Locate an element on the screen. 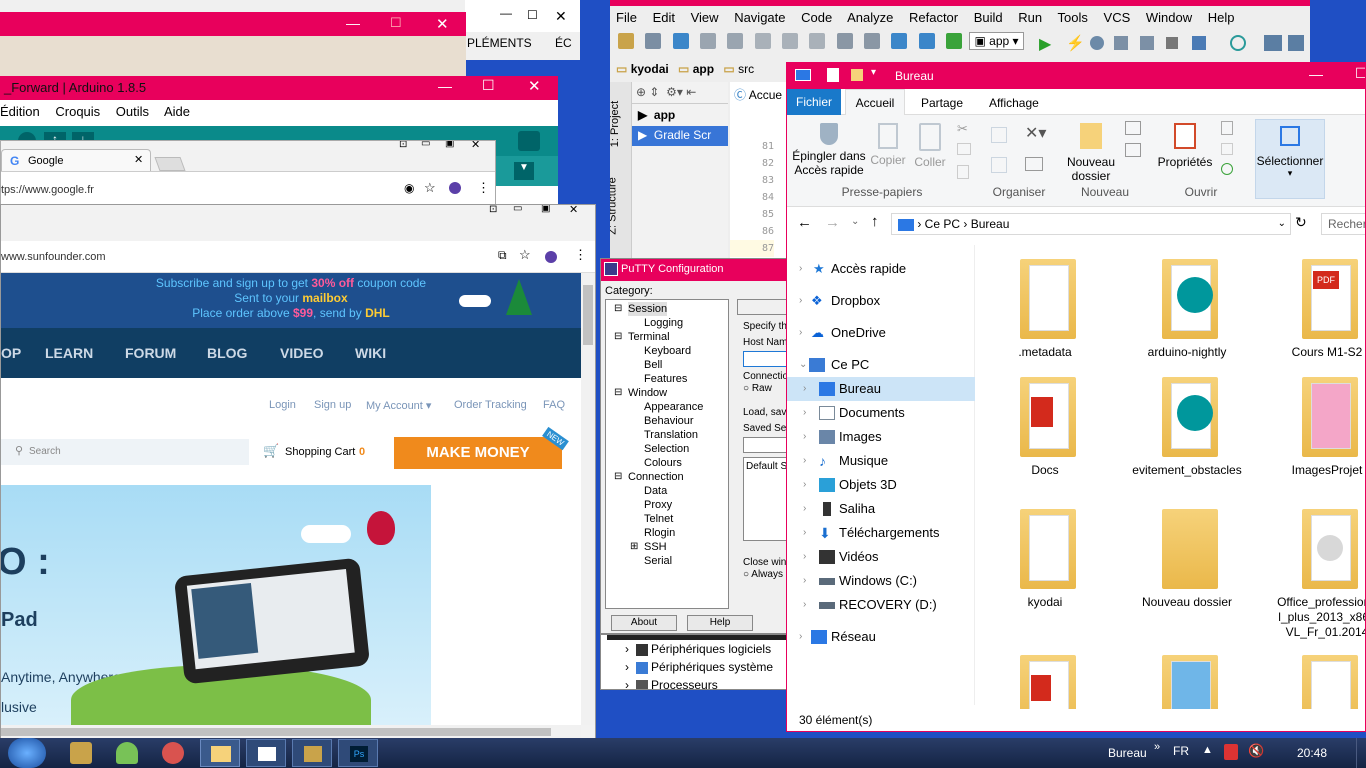 The height and width of the screenshot is (768, 1366). run-icon: ▶ is located at coordinates (1045, 44).